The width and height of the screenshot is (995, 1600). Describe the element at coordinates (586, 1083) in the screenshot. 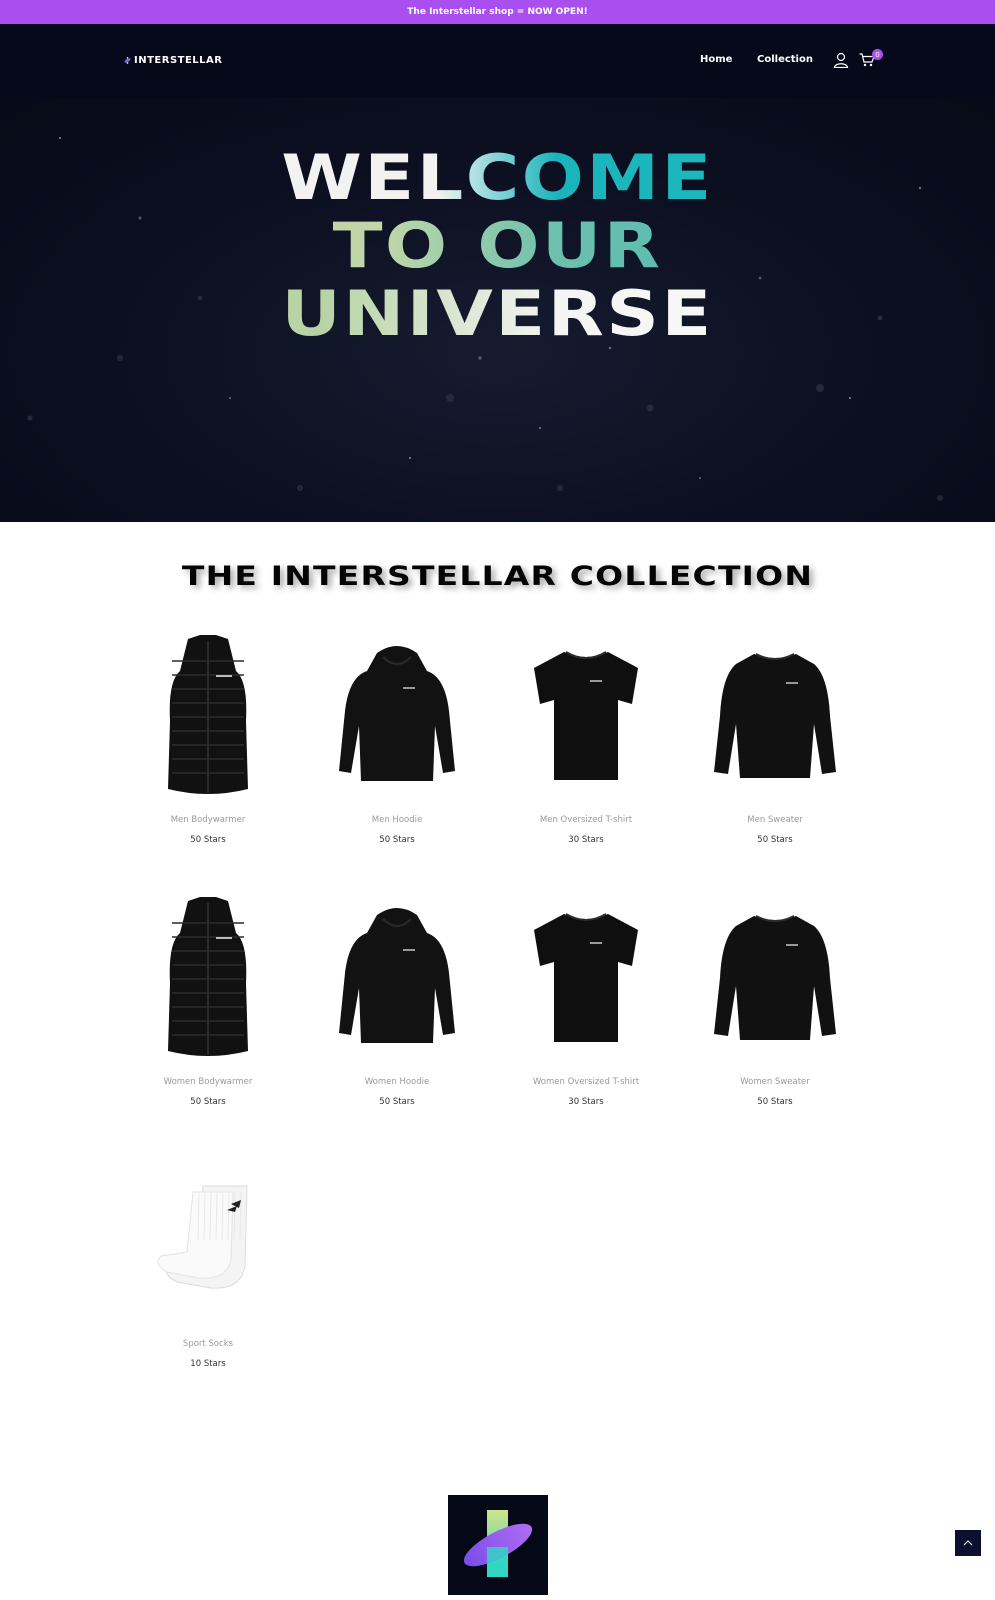

I see `product-name: Women Oversized T-shirt` at that location.